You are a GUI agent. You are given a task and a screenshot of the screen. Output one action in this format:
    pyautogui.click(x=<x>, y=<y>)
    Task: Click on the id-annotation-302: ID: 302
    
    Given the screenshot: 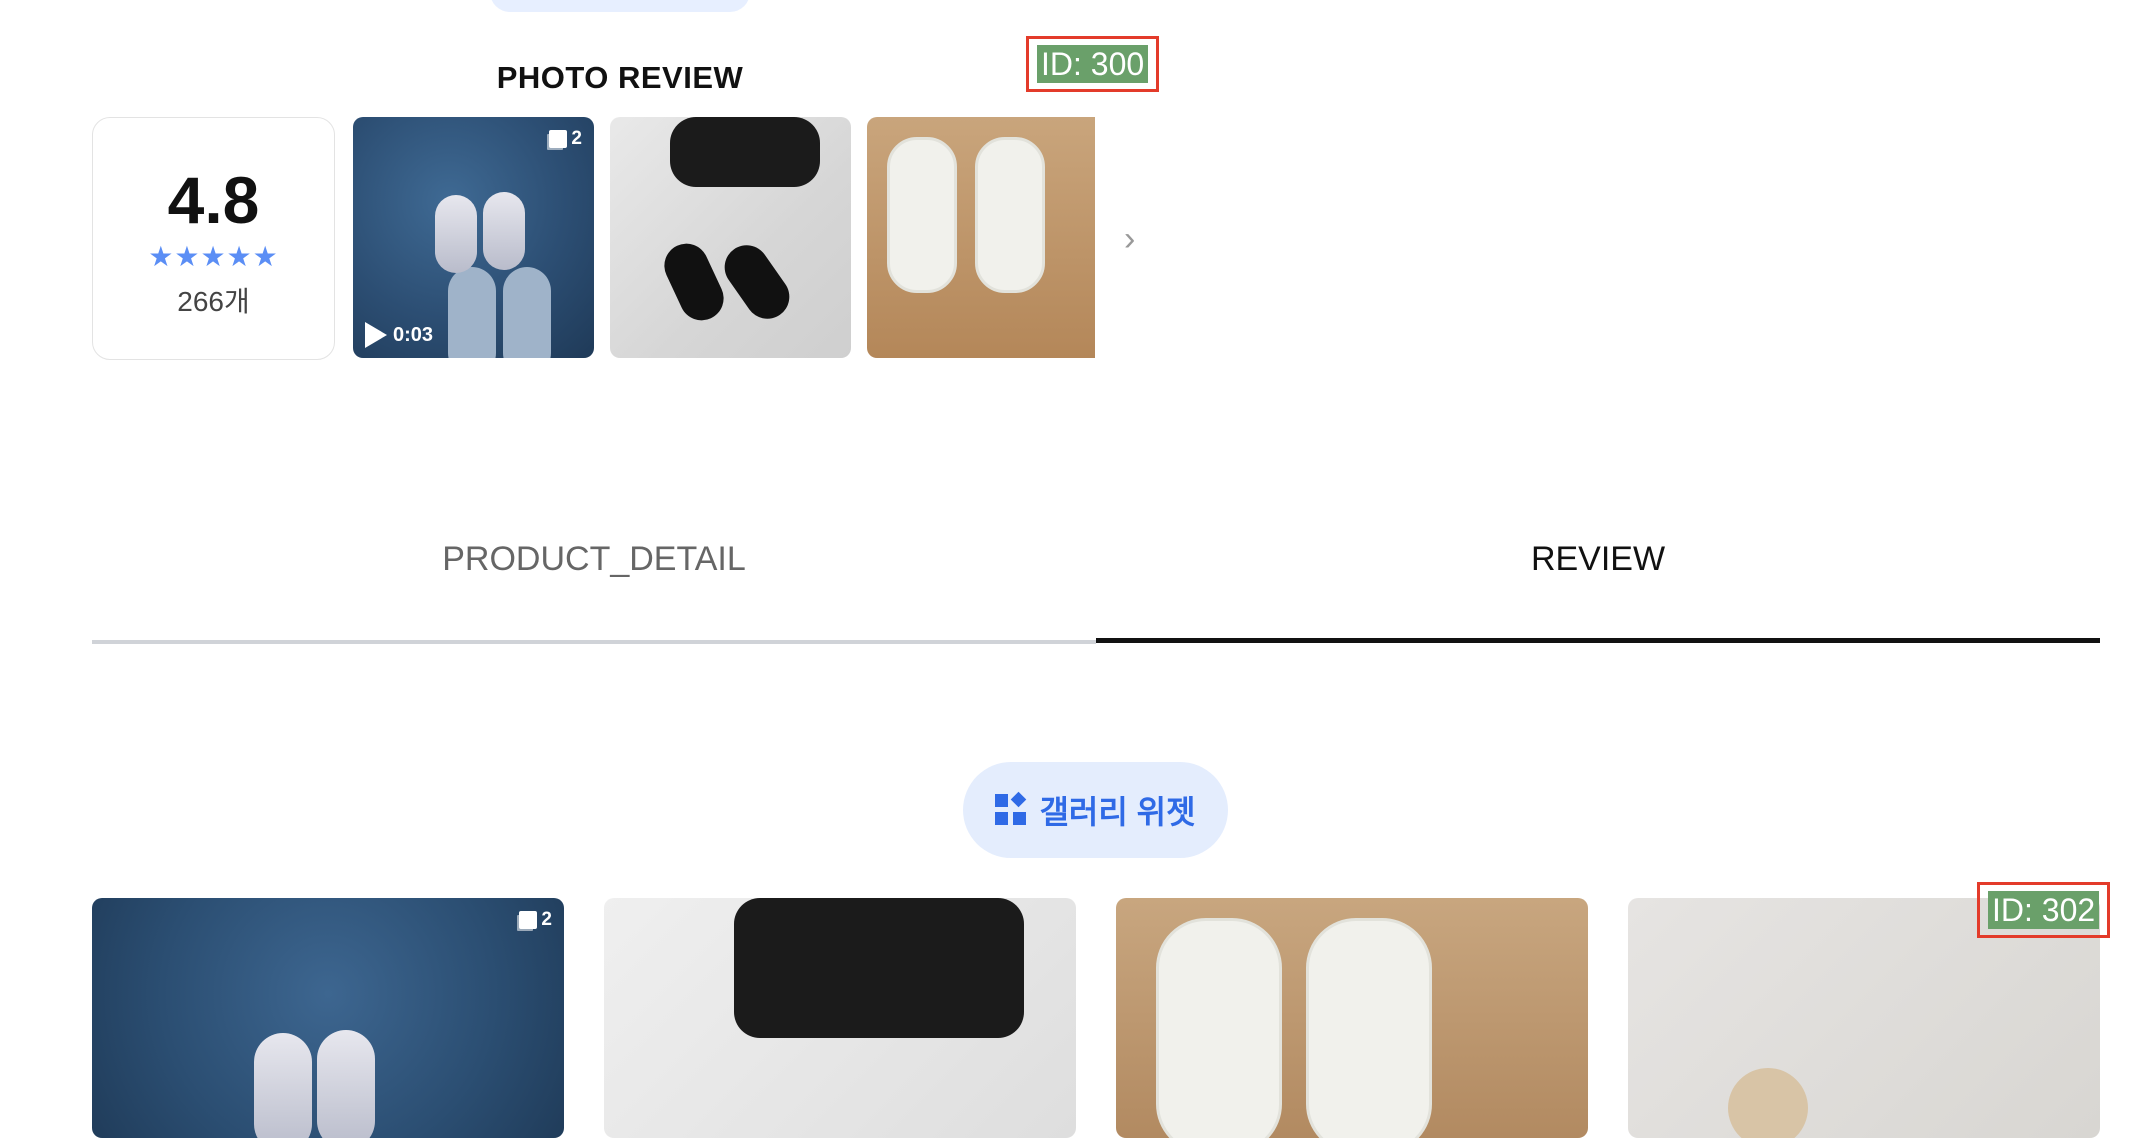 What is the action you would take?
    pyautogui.click(x=2044, y=910)
    